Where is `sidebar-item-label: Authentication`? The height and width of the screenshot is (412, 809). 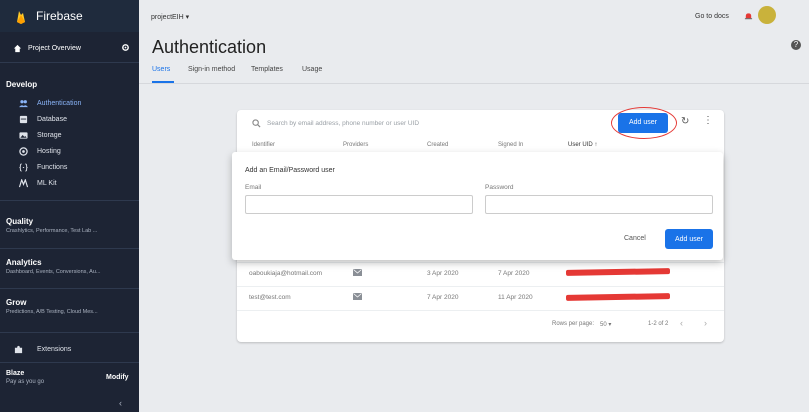
sidebar-item-label: Authentication is located at coordinates (59, 103).